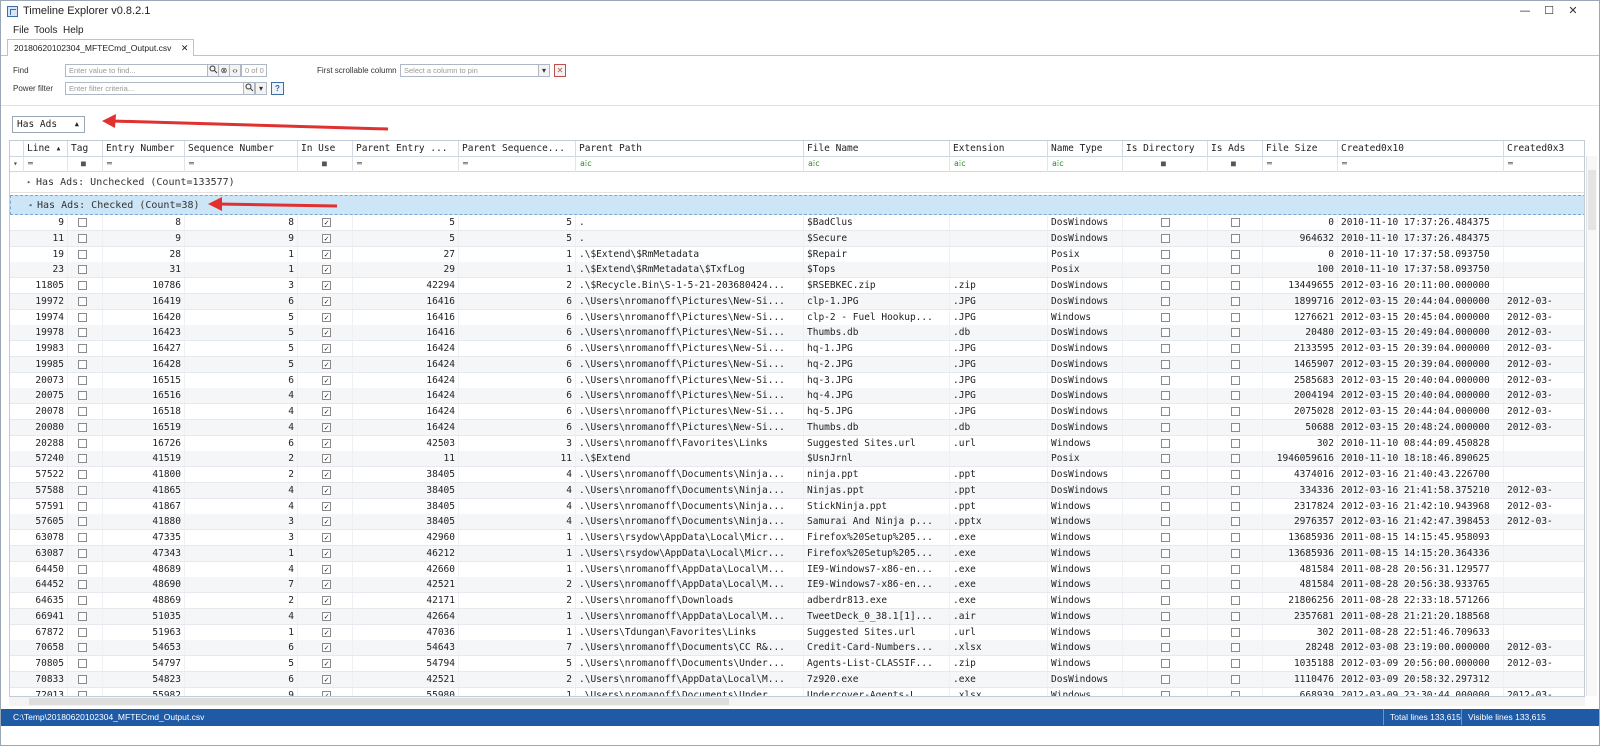 The image size is (1600, 746). Describe the element at coordinates (690, 164) in the screenshot. I see `filter-parent-path: a⁞c` at that location.